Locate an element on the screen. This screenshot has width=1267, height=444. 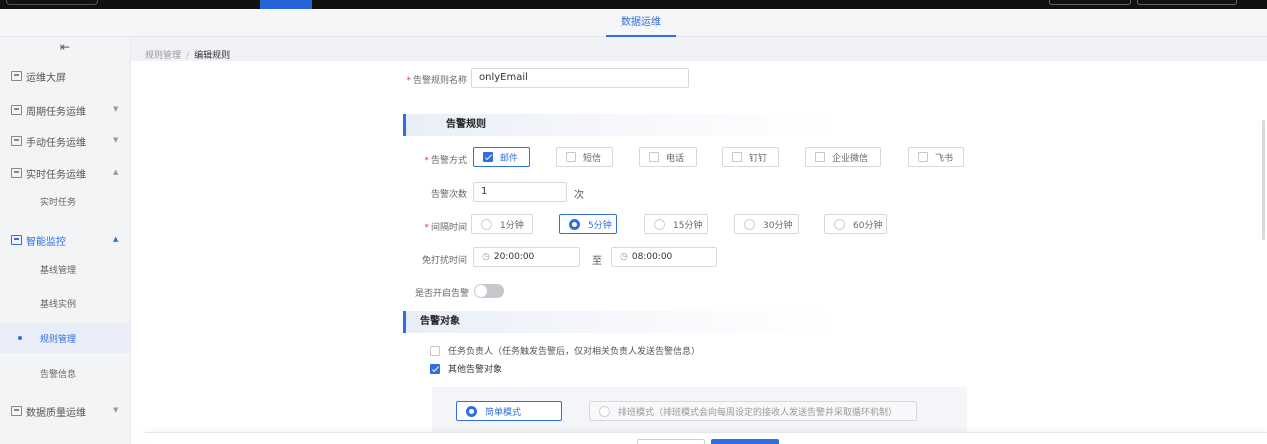
sidebar-item-realtime-tasks: 实时任务运维 ▲ is located at coordinates (65, 173).